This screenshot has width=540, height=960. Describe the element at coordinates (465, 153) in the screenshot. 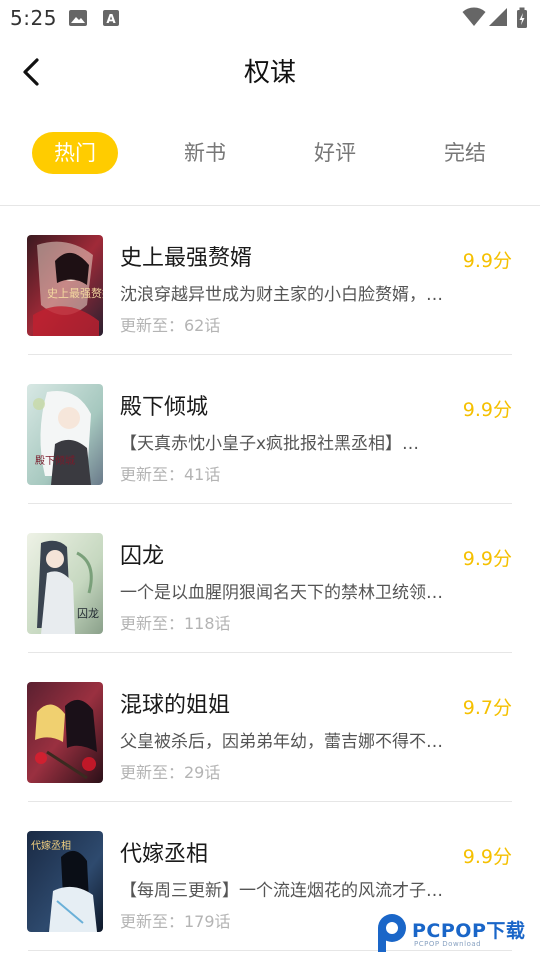

I see `tab-completed: 完结` at that location.